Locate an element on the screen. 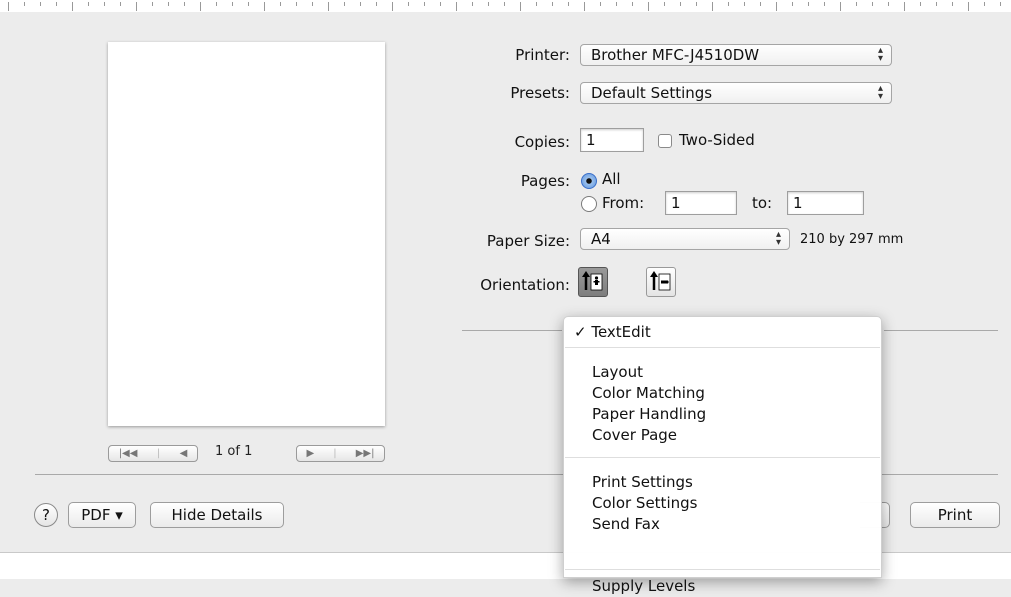 The width and height of the screenshot is (1011, 597). landscape-orientation-button is located at coordinates (661, 282).